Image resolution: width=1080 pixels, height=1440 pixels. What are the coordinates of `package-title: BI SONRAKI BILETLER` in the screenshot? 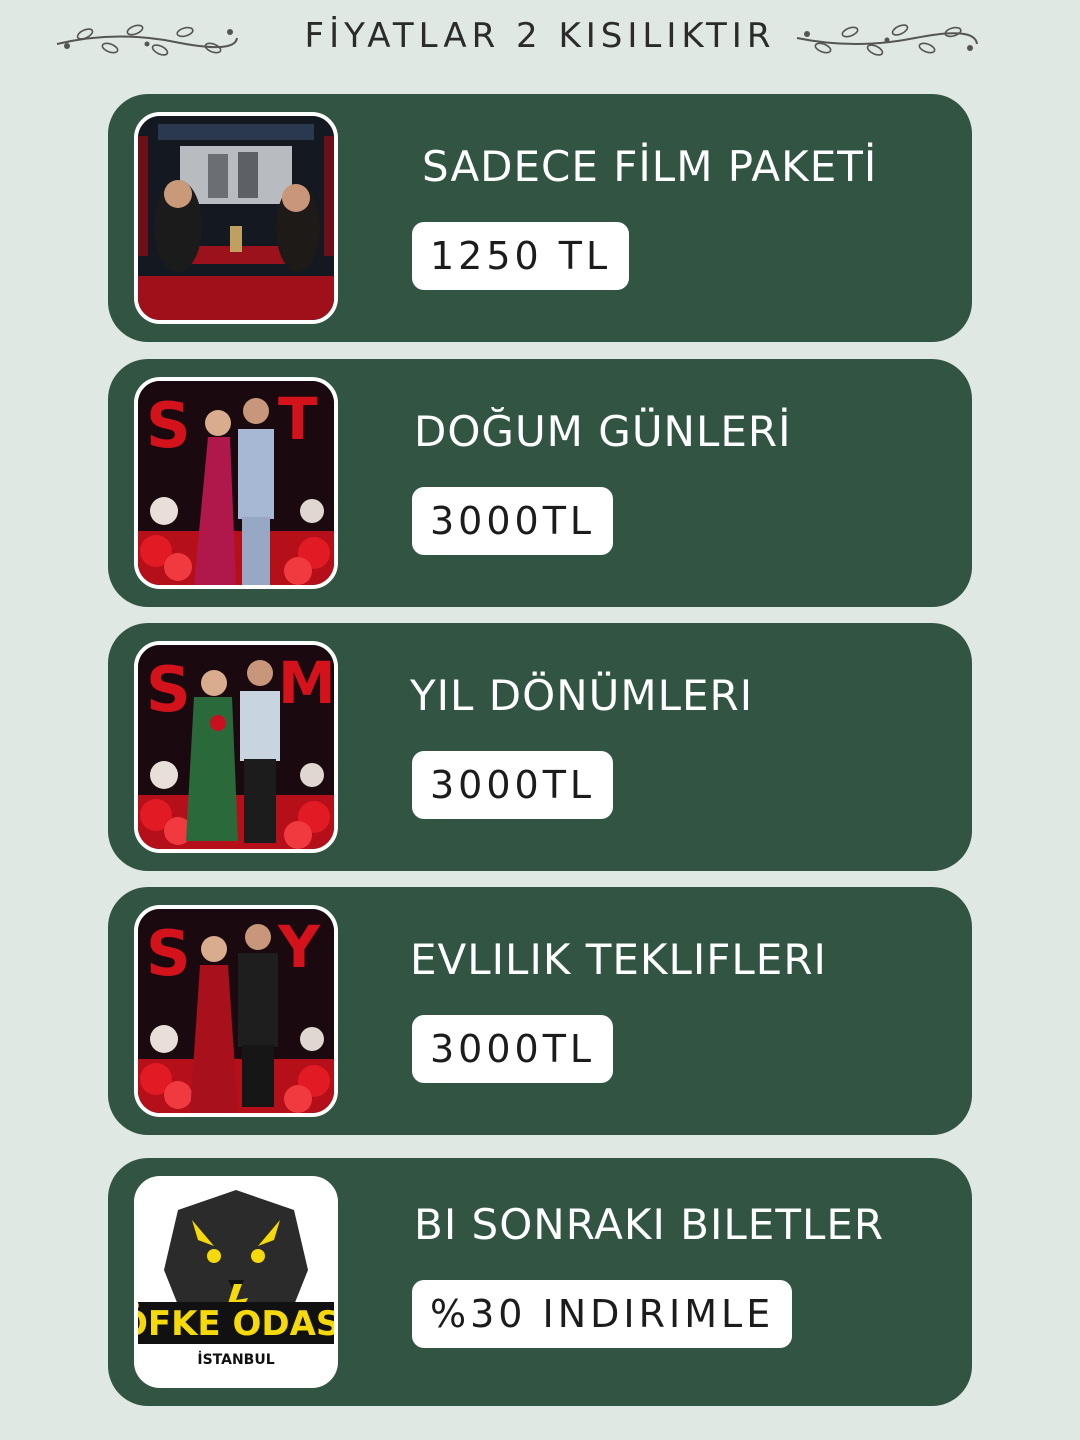 It's located at (649, 1224).